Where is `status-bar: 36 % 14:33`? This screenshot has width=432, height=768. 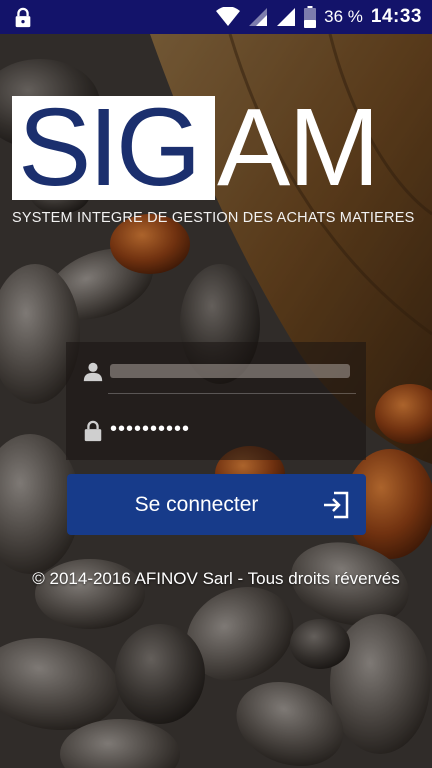 status-bar: 36 % 14:33 is located at coordinates (216, 17).